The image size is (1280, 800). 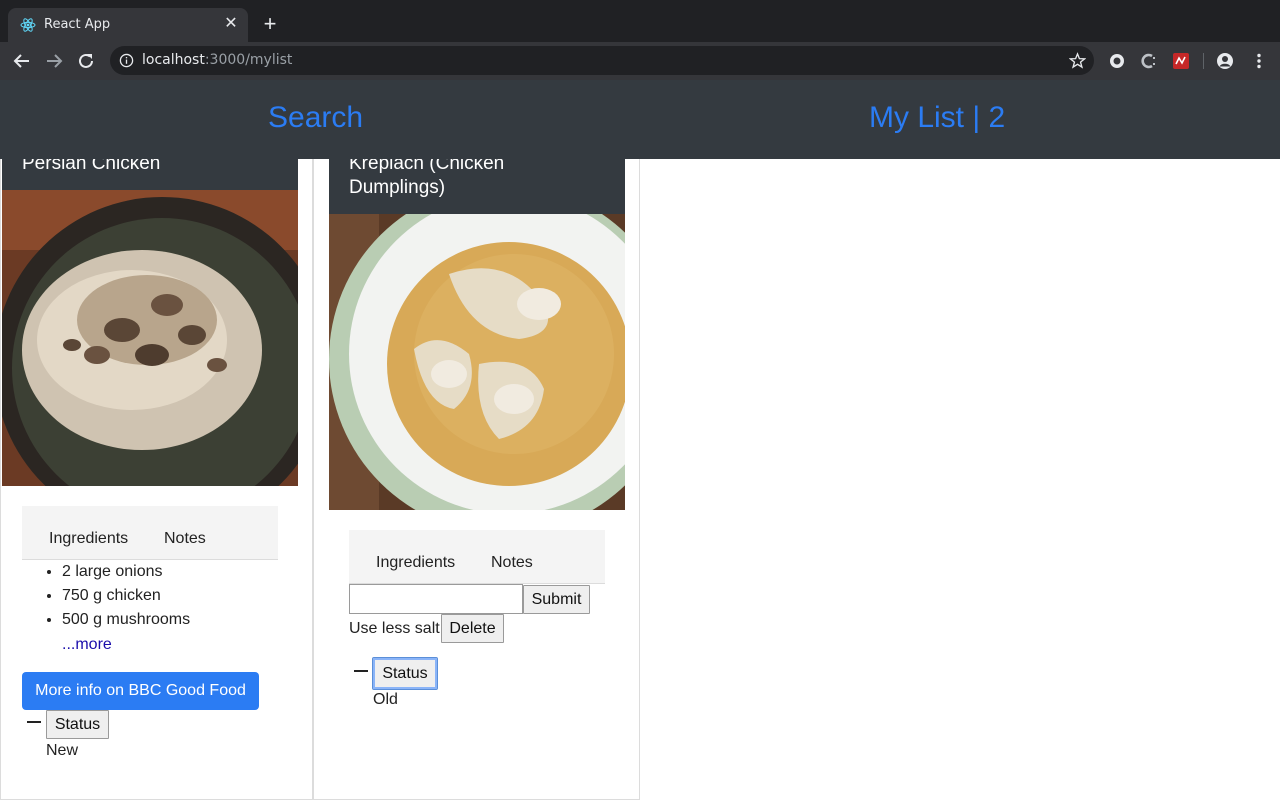 What do you see at coordinates (315, 118) in the screenshot?
I see `nav-search-link: Search` at bounding box center [315, 118].